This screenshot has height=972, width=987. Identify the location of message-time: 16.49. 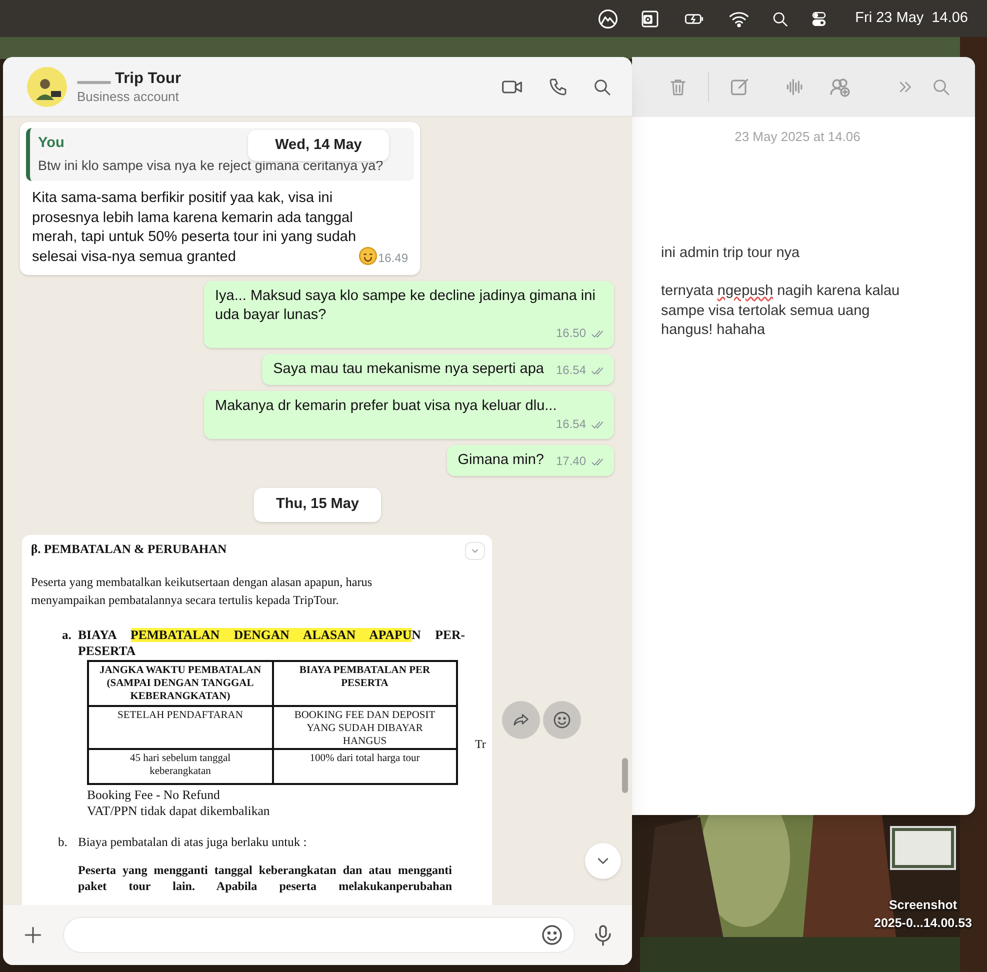
(393, 258).